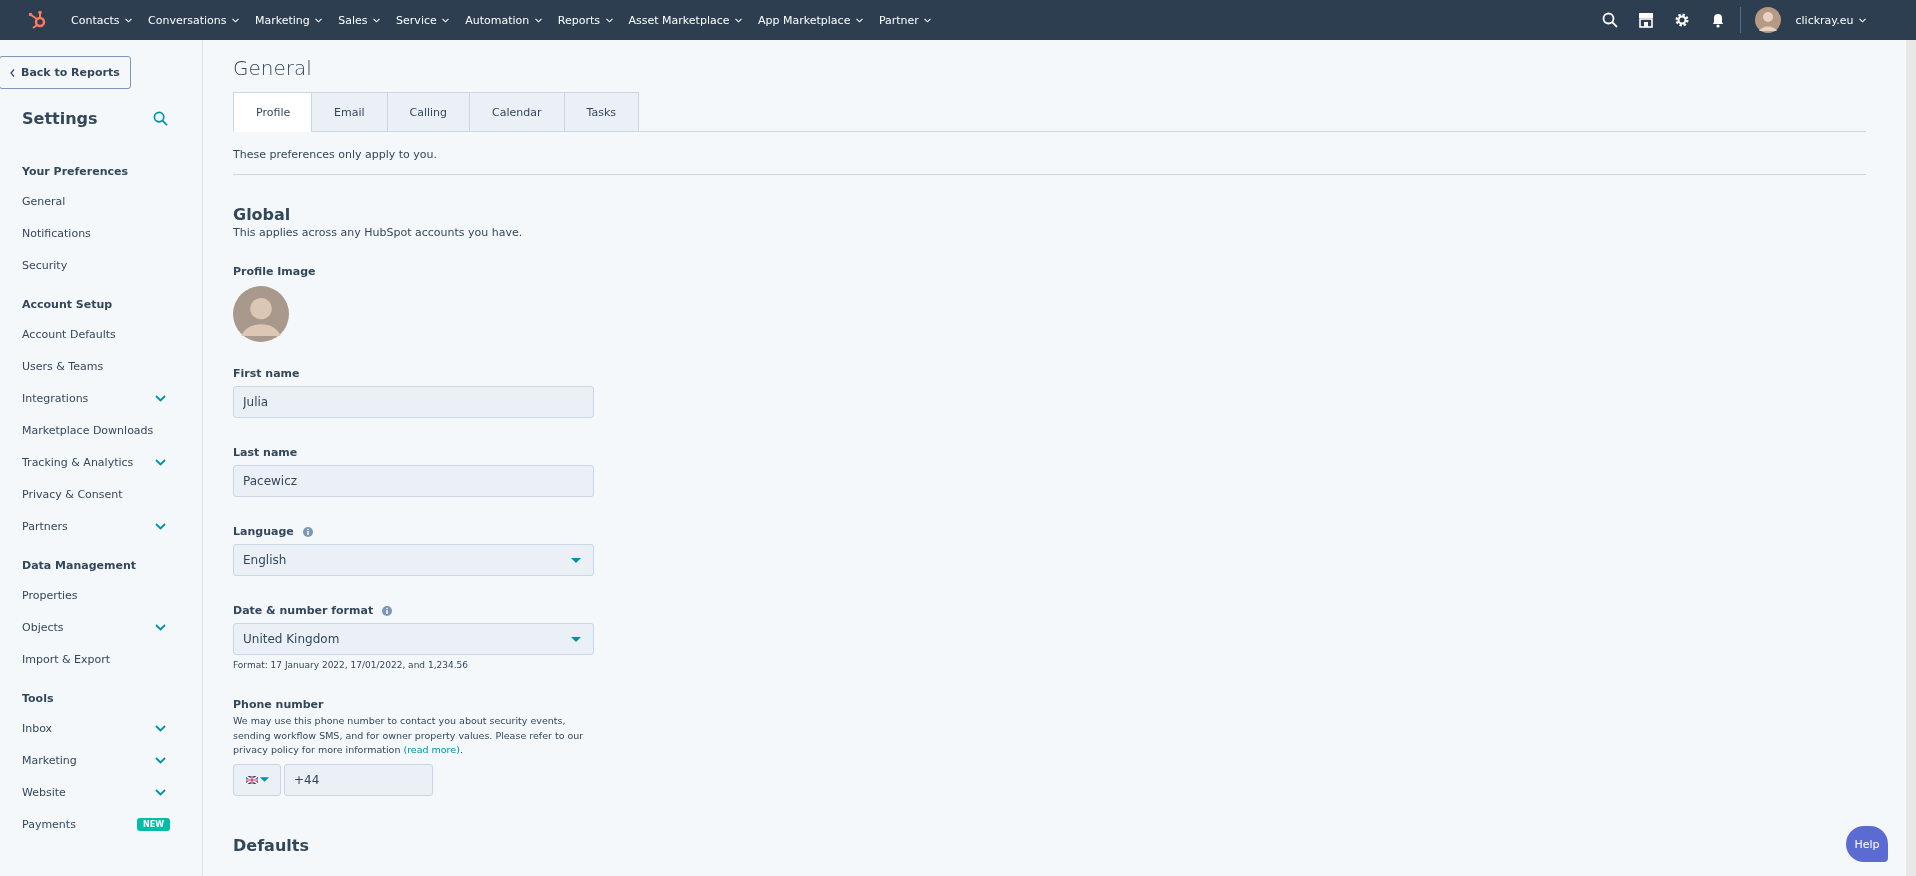 This screenshot has height=876, width=1916. What do you see at coordinates (88, 430) in the screenshot?
I see `sidebar-item: Marketplace Downloads` at bounding box center [88, 430].